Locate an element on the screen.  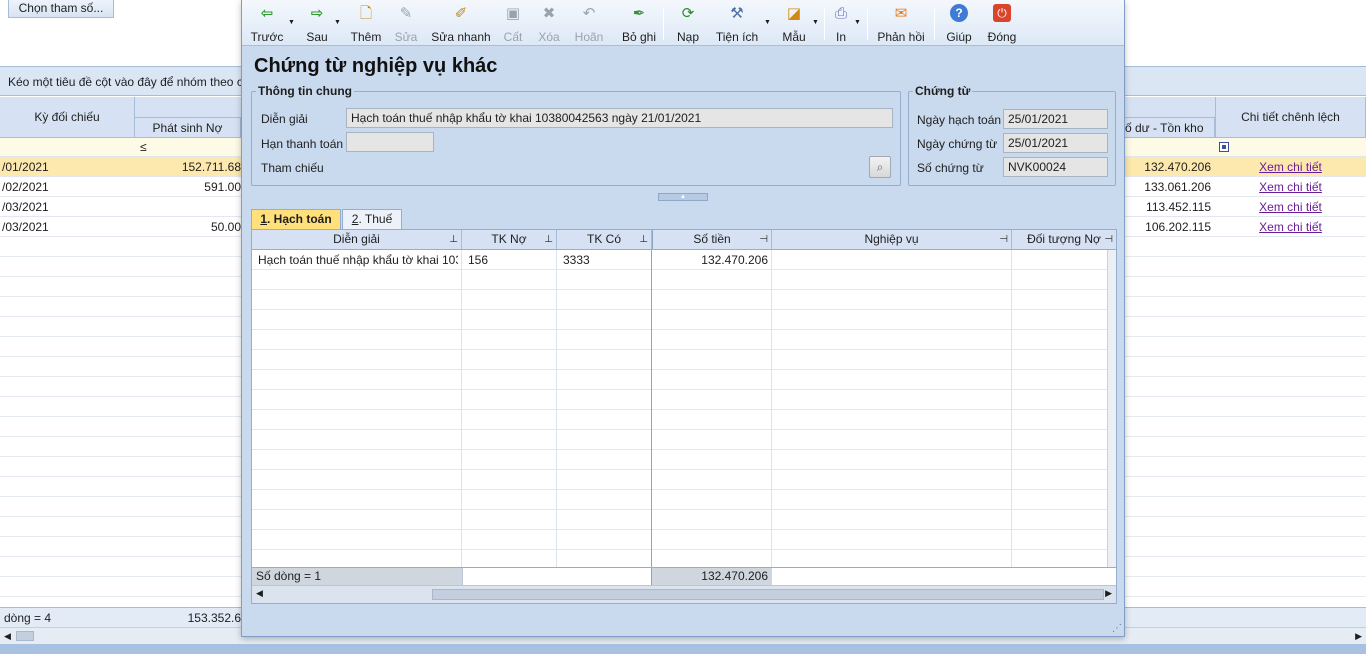
col-so-du-ton-kho: ố dư - Tồn kho is located at coordinates (1170, 127).